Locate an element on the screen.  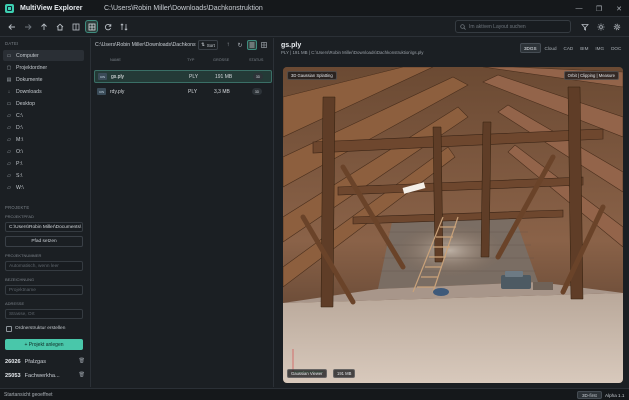
sidebar-item: ▱ P:\ is located at coordinates (43, 163).